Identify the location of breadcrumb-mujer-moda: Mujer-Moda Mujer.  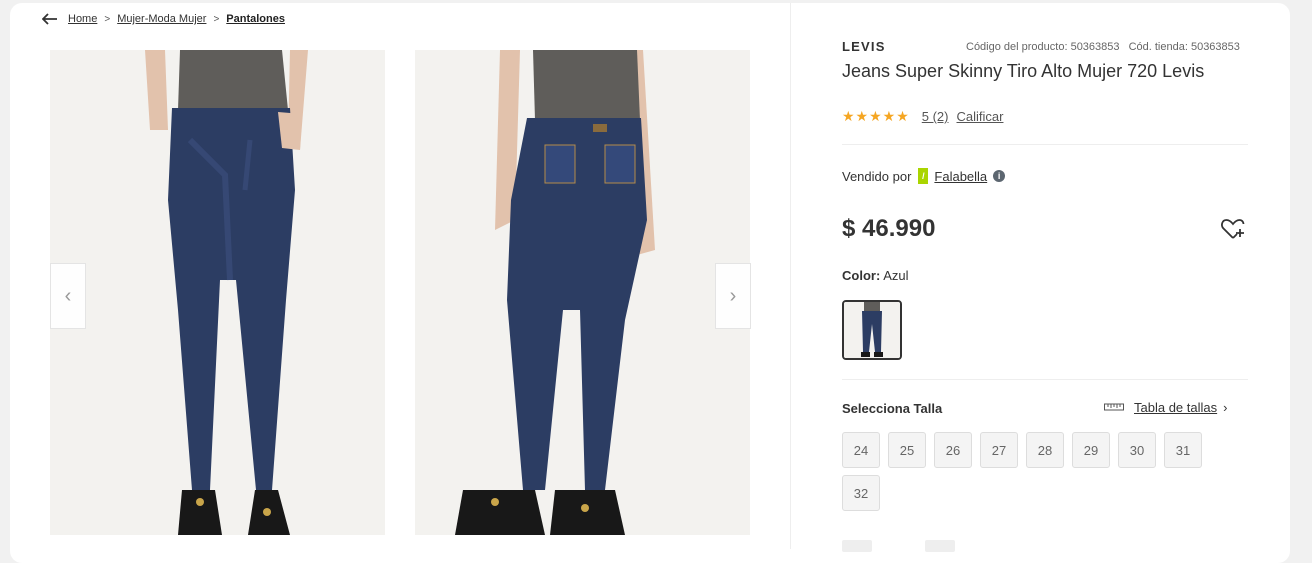
(161, 19).